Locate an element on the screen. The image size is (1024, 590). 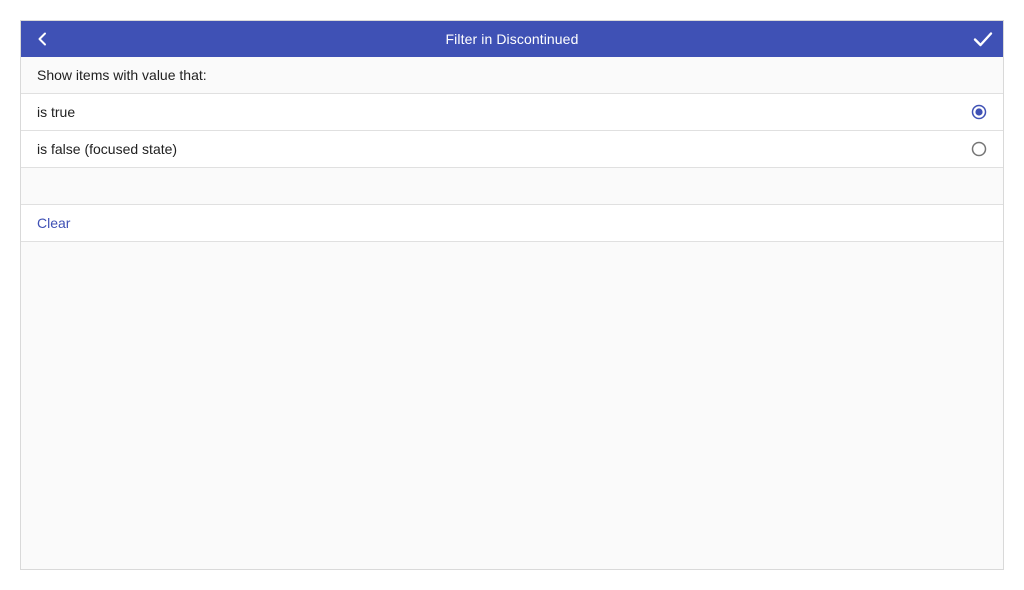
radio-checked-icon is located at coordinates (979, 112).